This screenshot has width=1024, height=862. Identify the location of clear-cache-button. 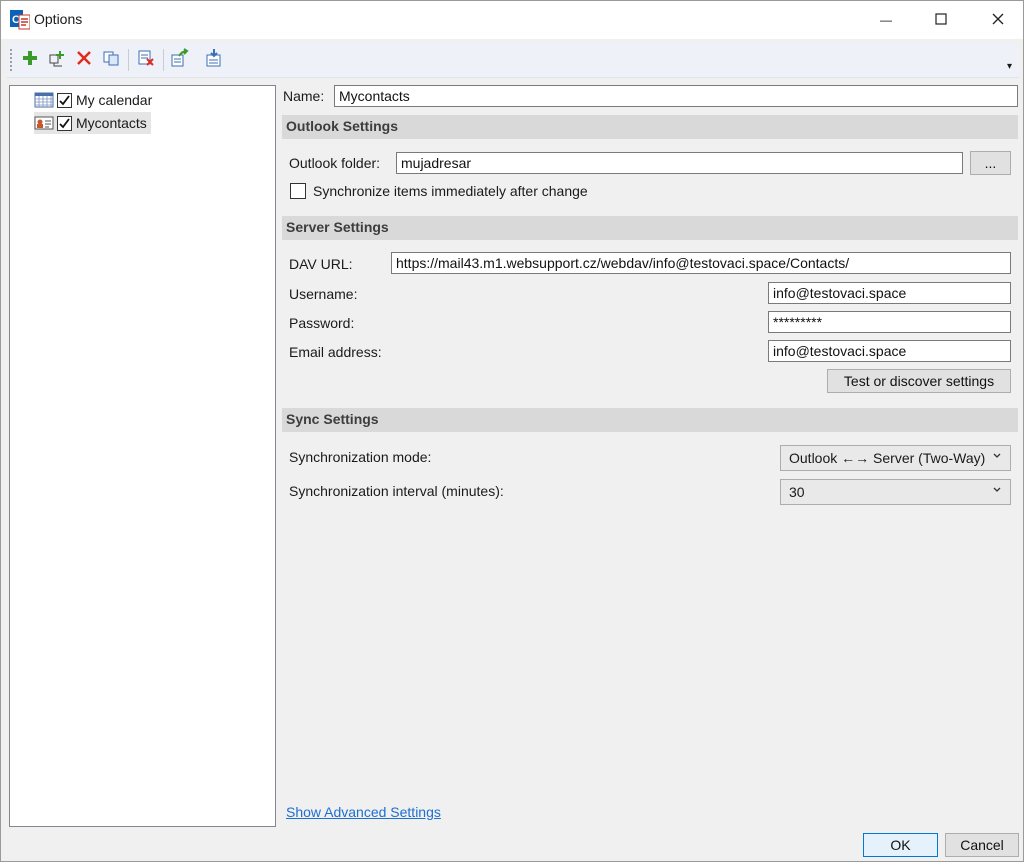
(146, 59).